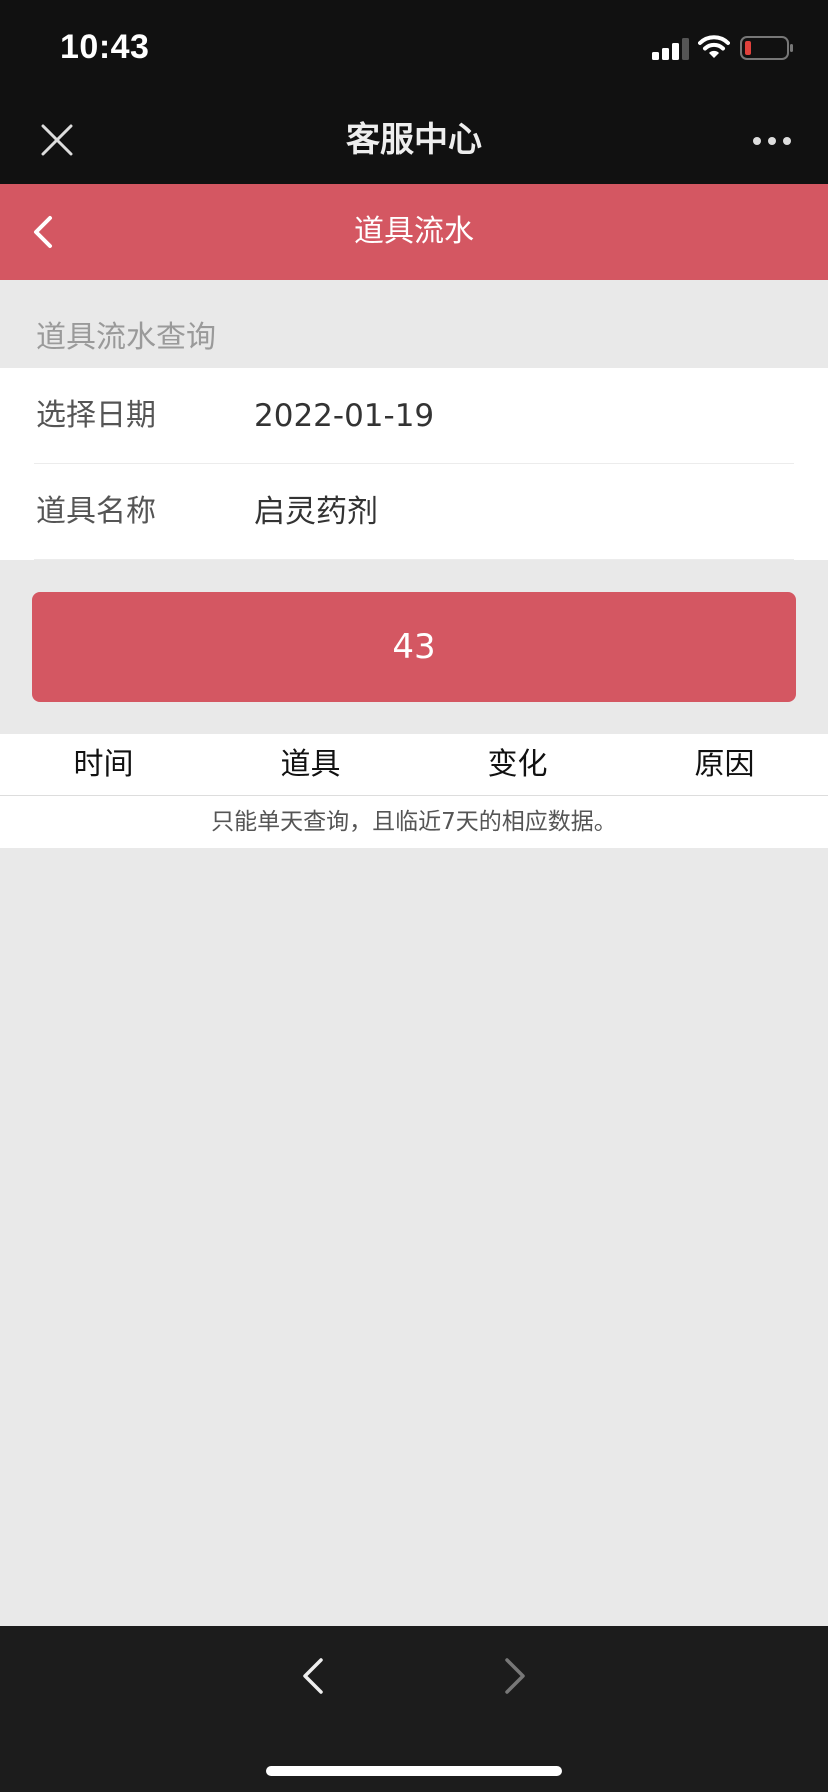 Image resolution: width=828 pixels, height=1792 pixels. I want to click on item-label: 道具名称, so click(96, 511).